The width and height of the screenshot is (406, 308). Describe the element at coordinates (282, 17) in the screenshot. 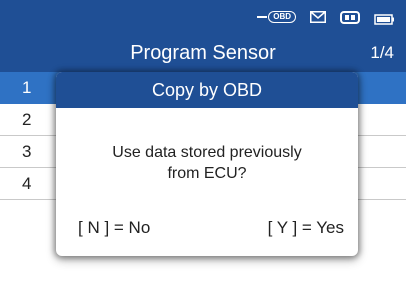

I see `obd-label: OBD` at that location.